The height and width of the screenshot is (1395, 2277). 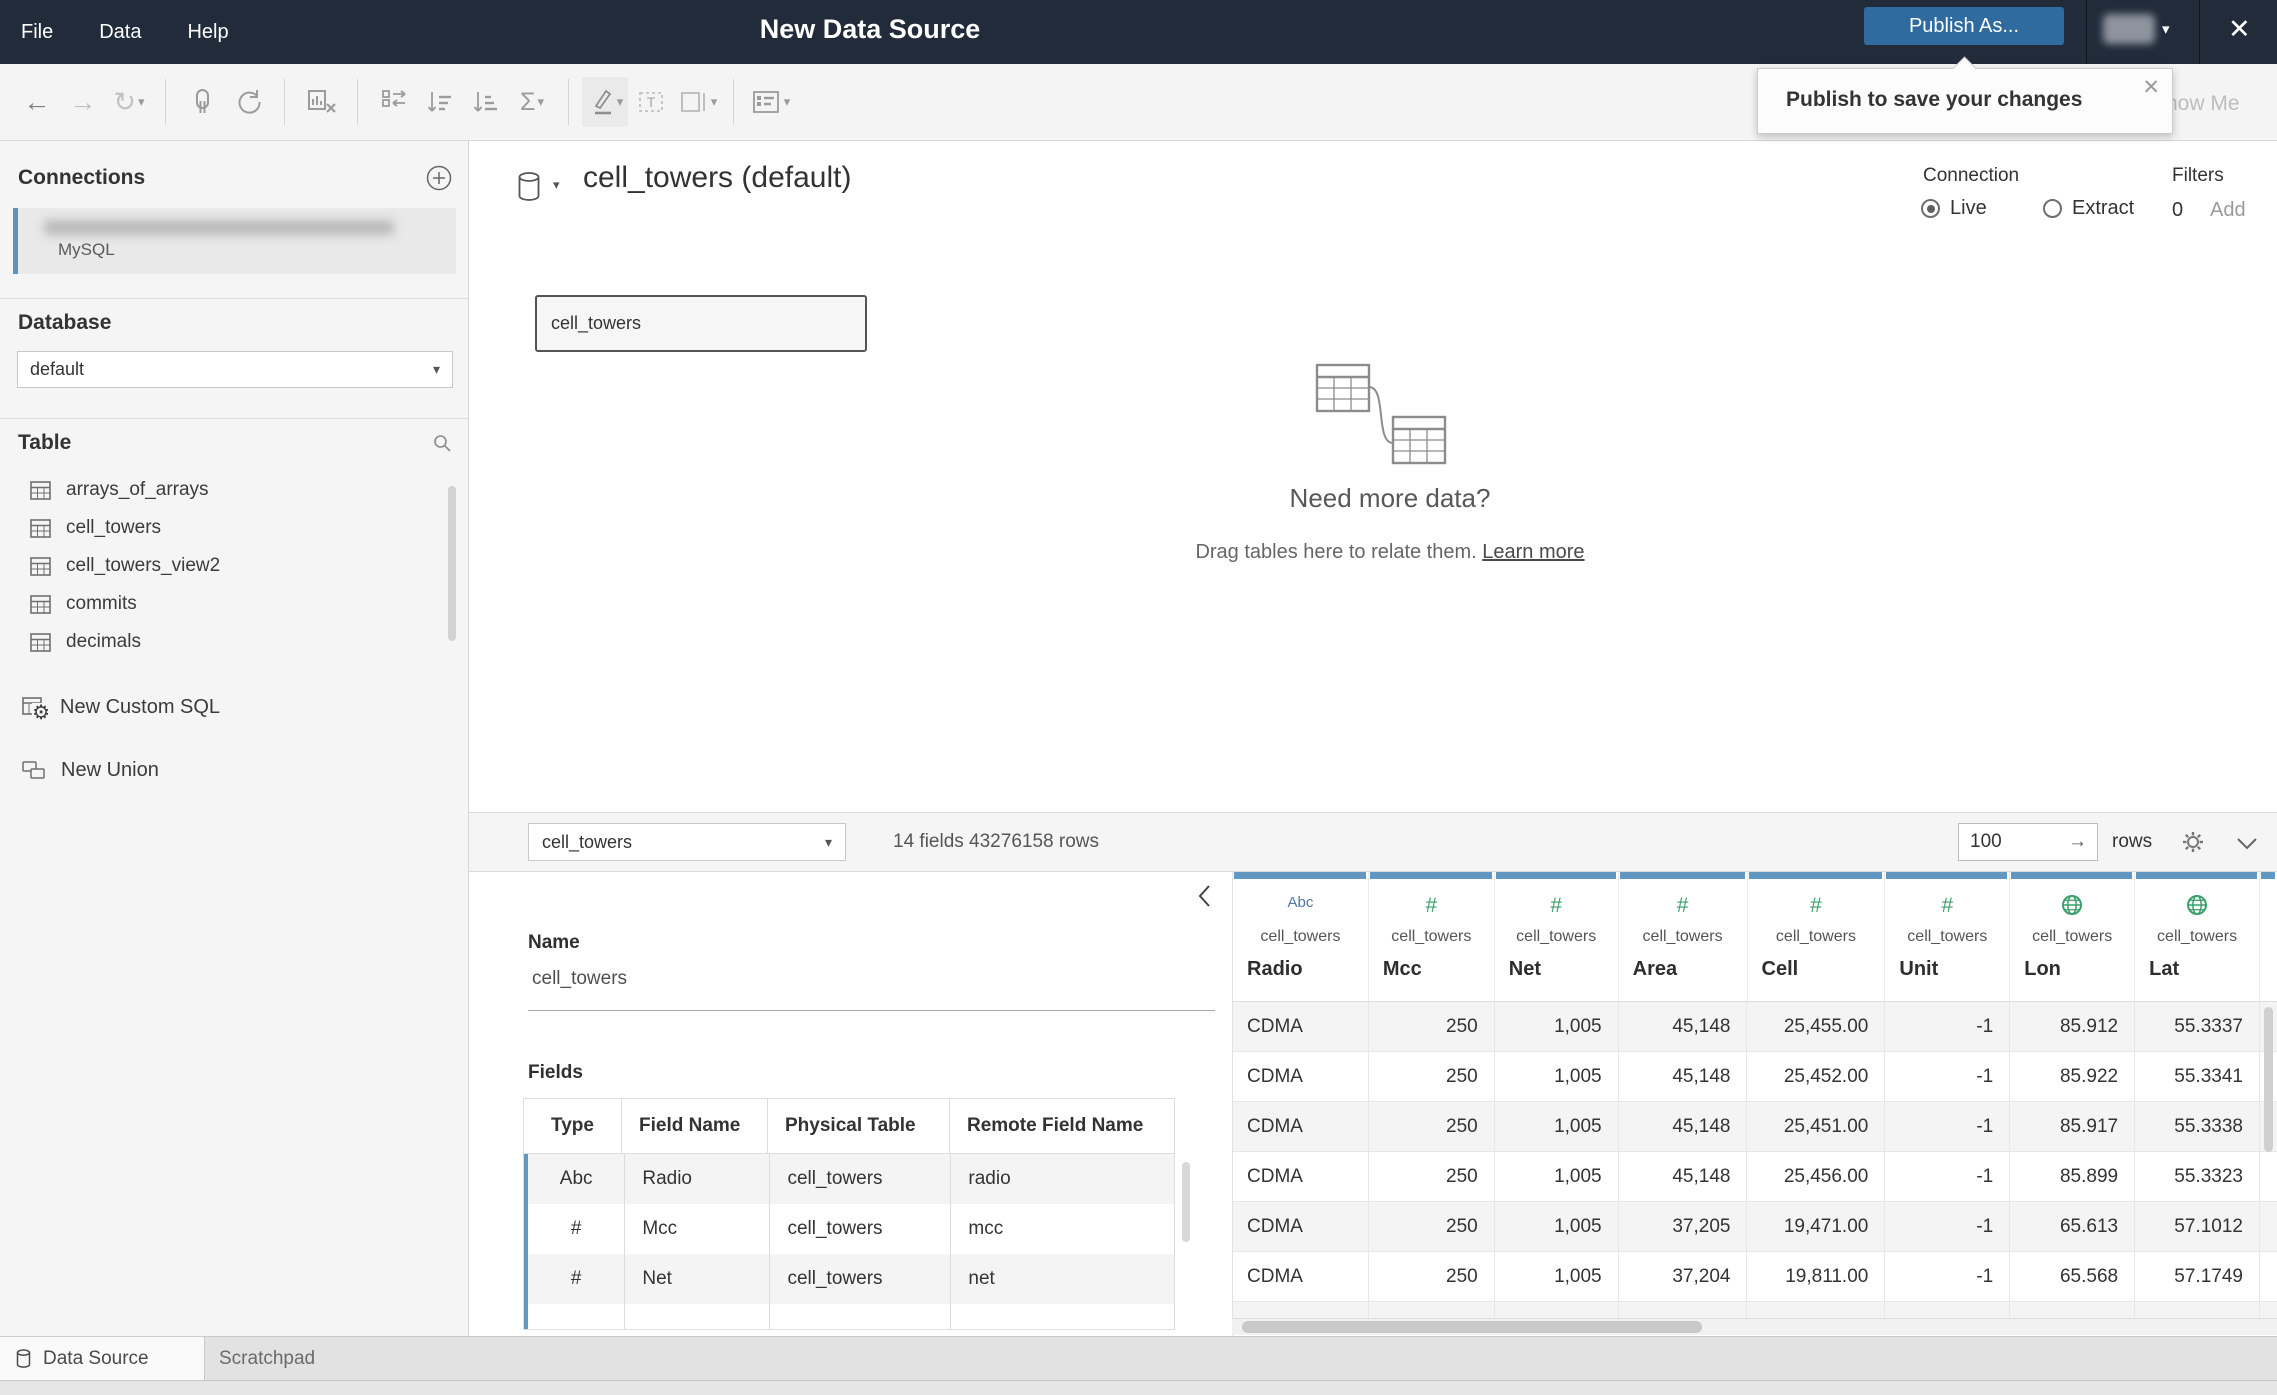 I want to click on avatar-caret-icon: ▾, so click(x=2166, y=29).